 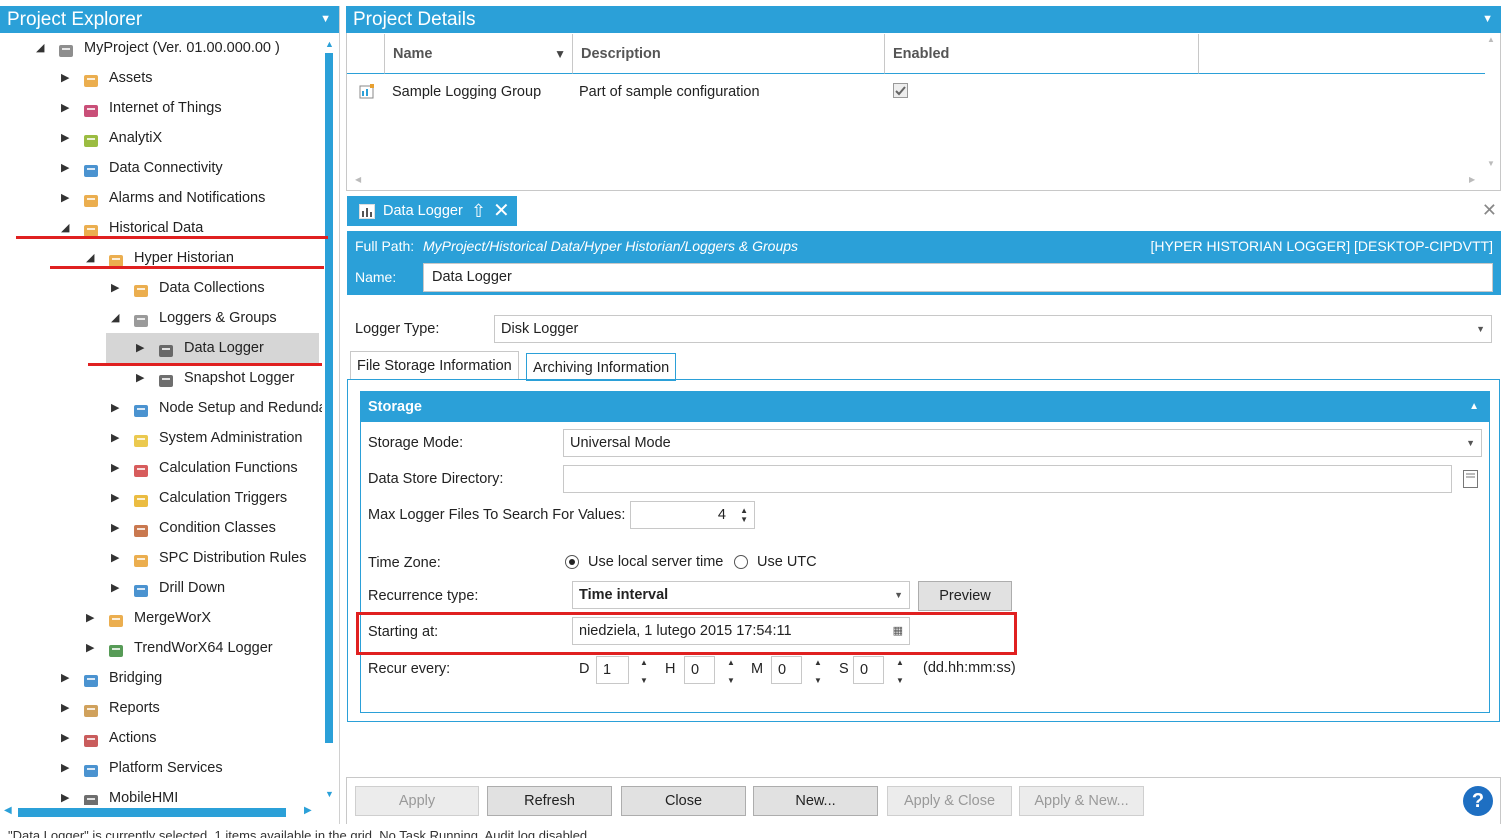 What do you see at coordinates (160, 528) in the screenshot?
I see `tree-item-condition-classes: ▶ Condition Classes` at bounding box center [160, 528].